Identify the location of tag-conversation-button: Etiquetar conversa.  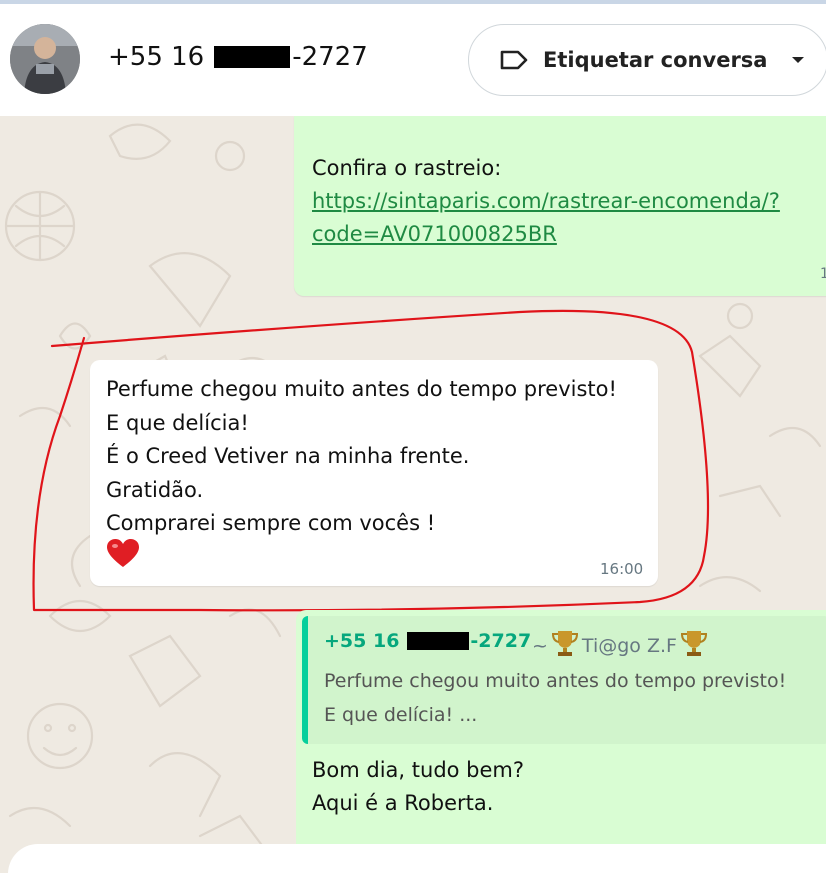
(647, 60).